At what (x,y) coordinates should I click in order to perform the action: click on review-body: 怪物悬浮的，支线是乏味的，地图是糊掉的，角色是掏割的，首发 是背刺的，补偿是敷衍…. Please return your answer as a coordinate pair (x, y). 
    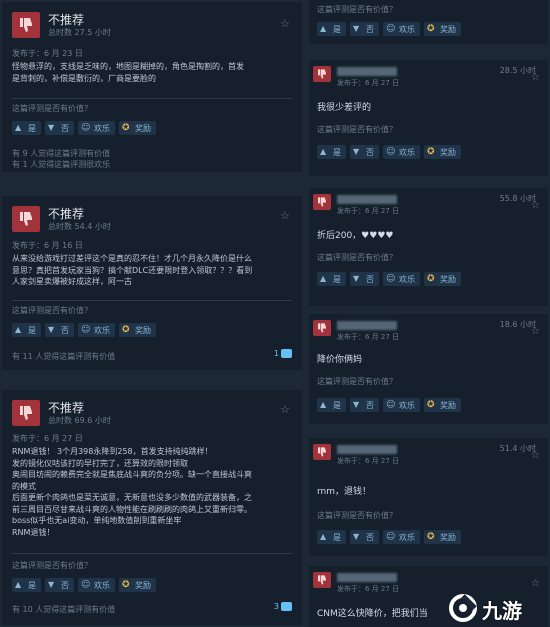
    Looking at the image, I should click on (154, 72).